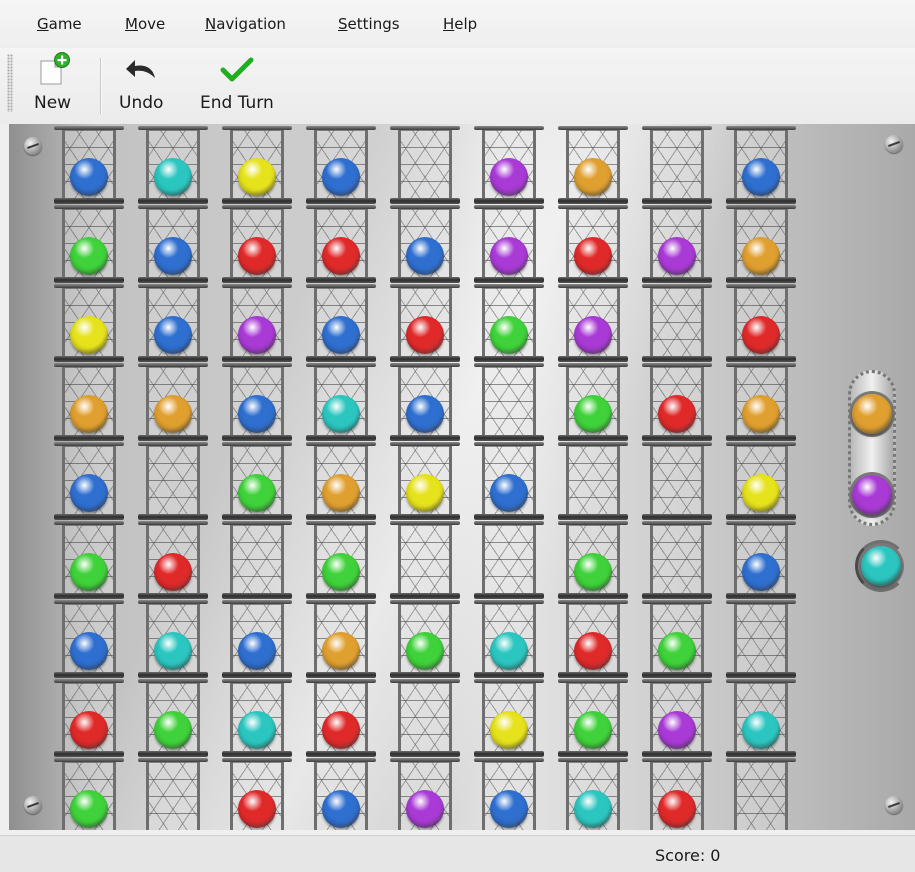 This screenshot has width=915, height=872. I want to click on end-turn-button: End Turn, so click(237, 86).